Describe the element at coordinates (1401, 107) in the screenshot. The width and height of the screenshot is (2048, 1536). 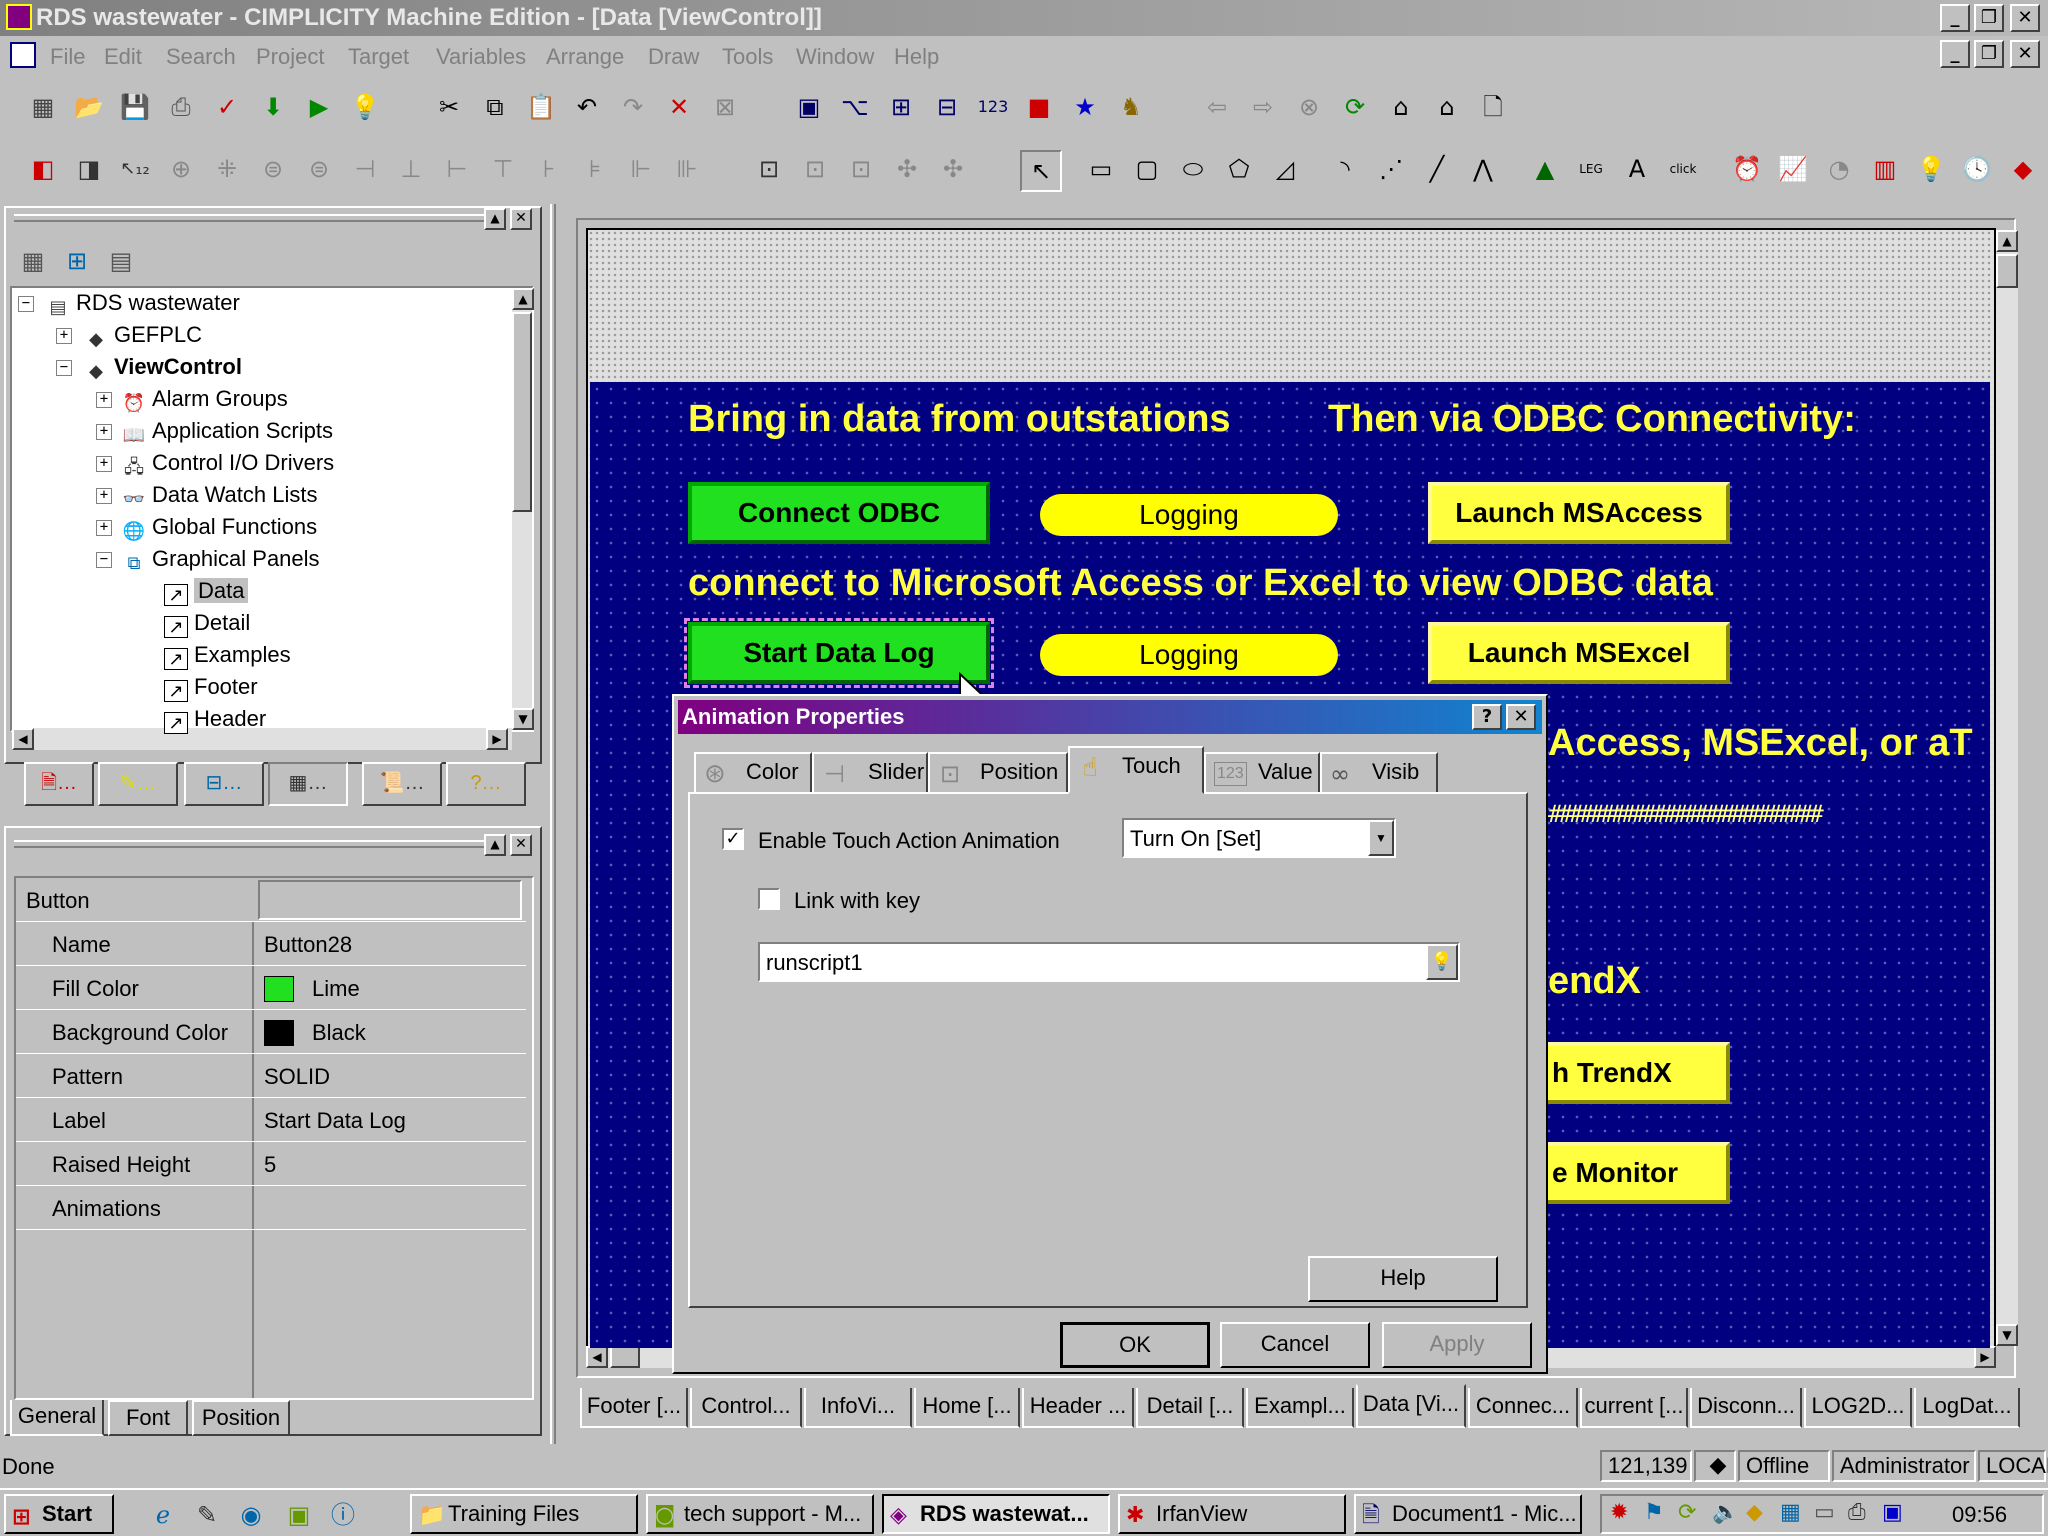
I see `home-icon: ⌂` at that location.